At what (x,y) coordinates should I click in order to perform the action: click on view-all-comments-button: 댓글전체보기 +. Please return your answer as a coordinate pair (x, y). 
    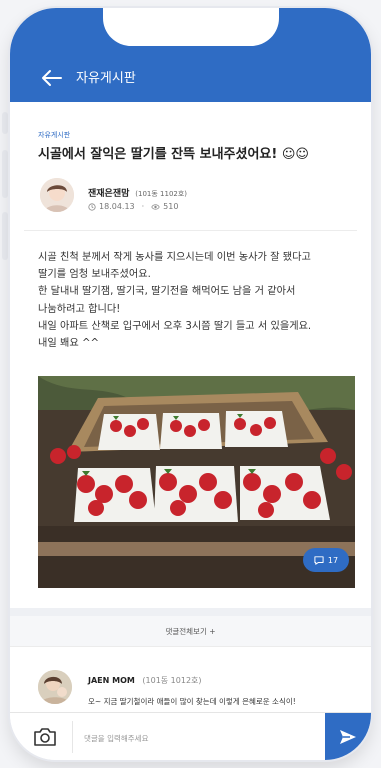
    Looking at the image, I should click on (190, 631).